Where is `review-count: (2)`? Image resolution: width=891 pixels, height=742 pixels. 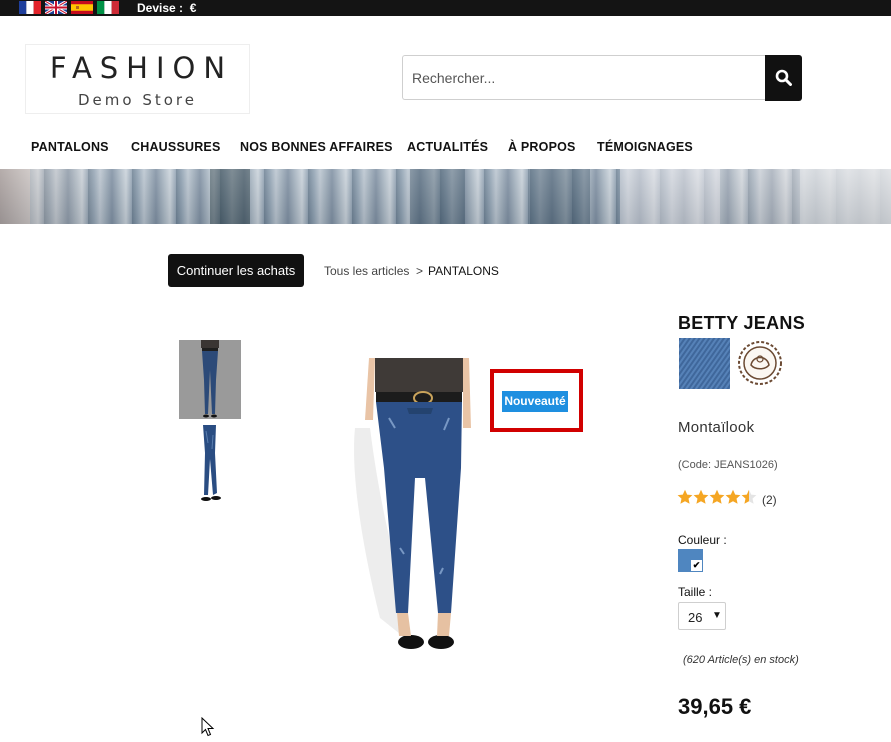 review-count: (2) is located at coordinates (769, 500).